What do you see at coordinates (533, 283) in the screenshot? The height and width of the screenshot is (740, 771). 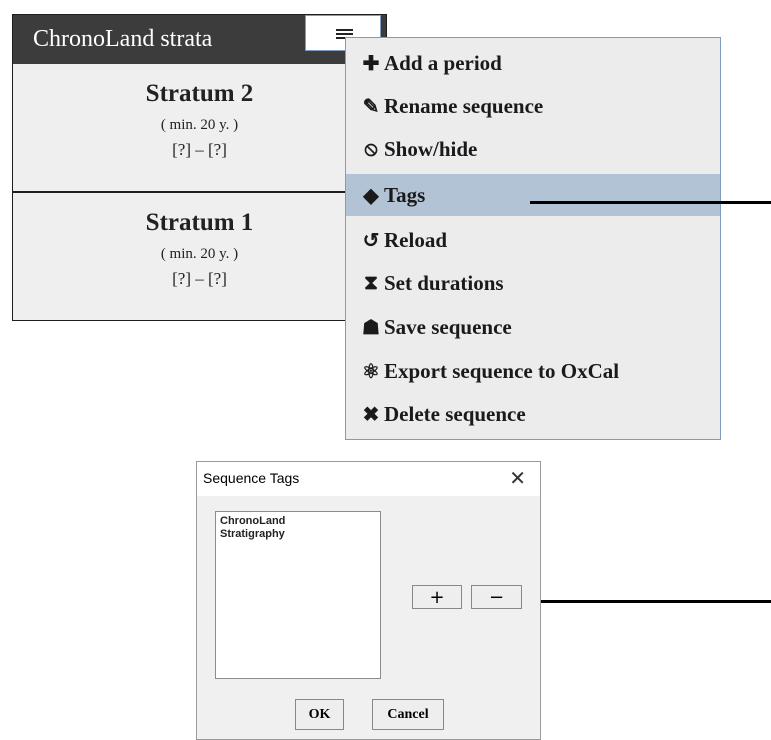 I see `menu-item-set-durations: ⧗ Set durations` at bounding box center [533, 283].